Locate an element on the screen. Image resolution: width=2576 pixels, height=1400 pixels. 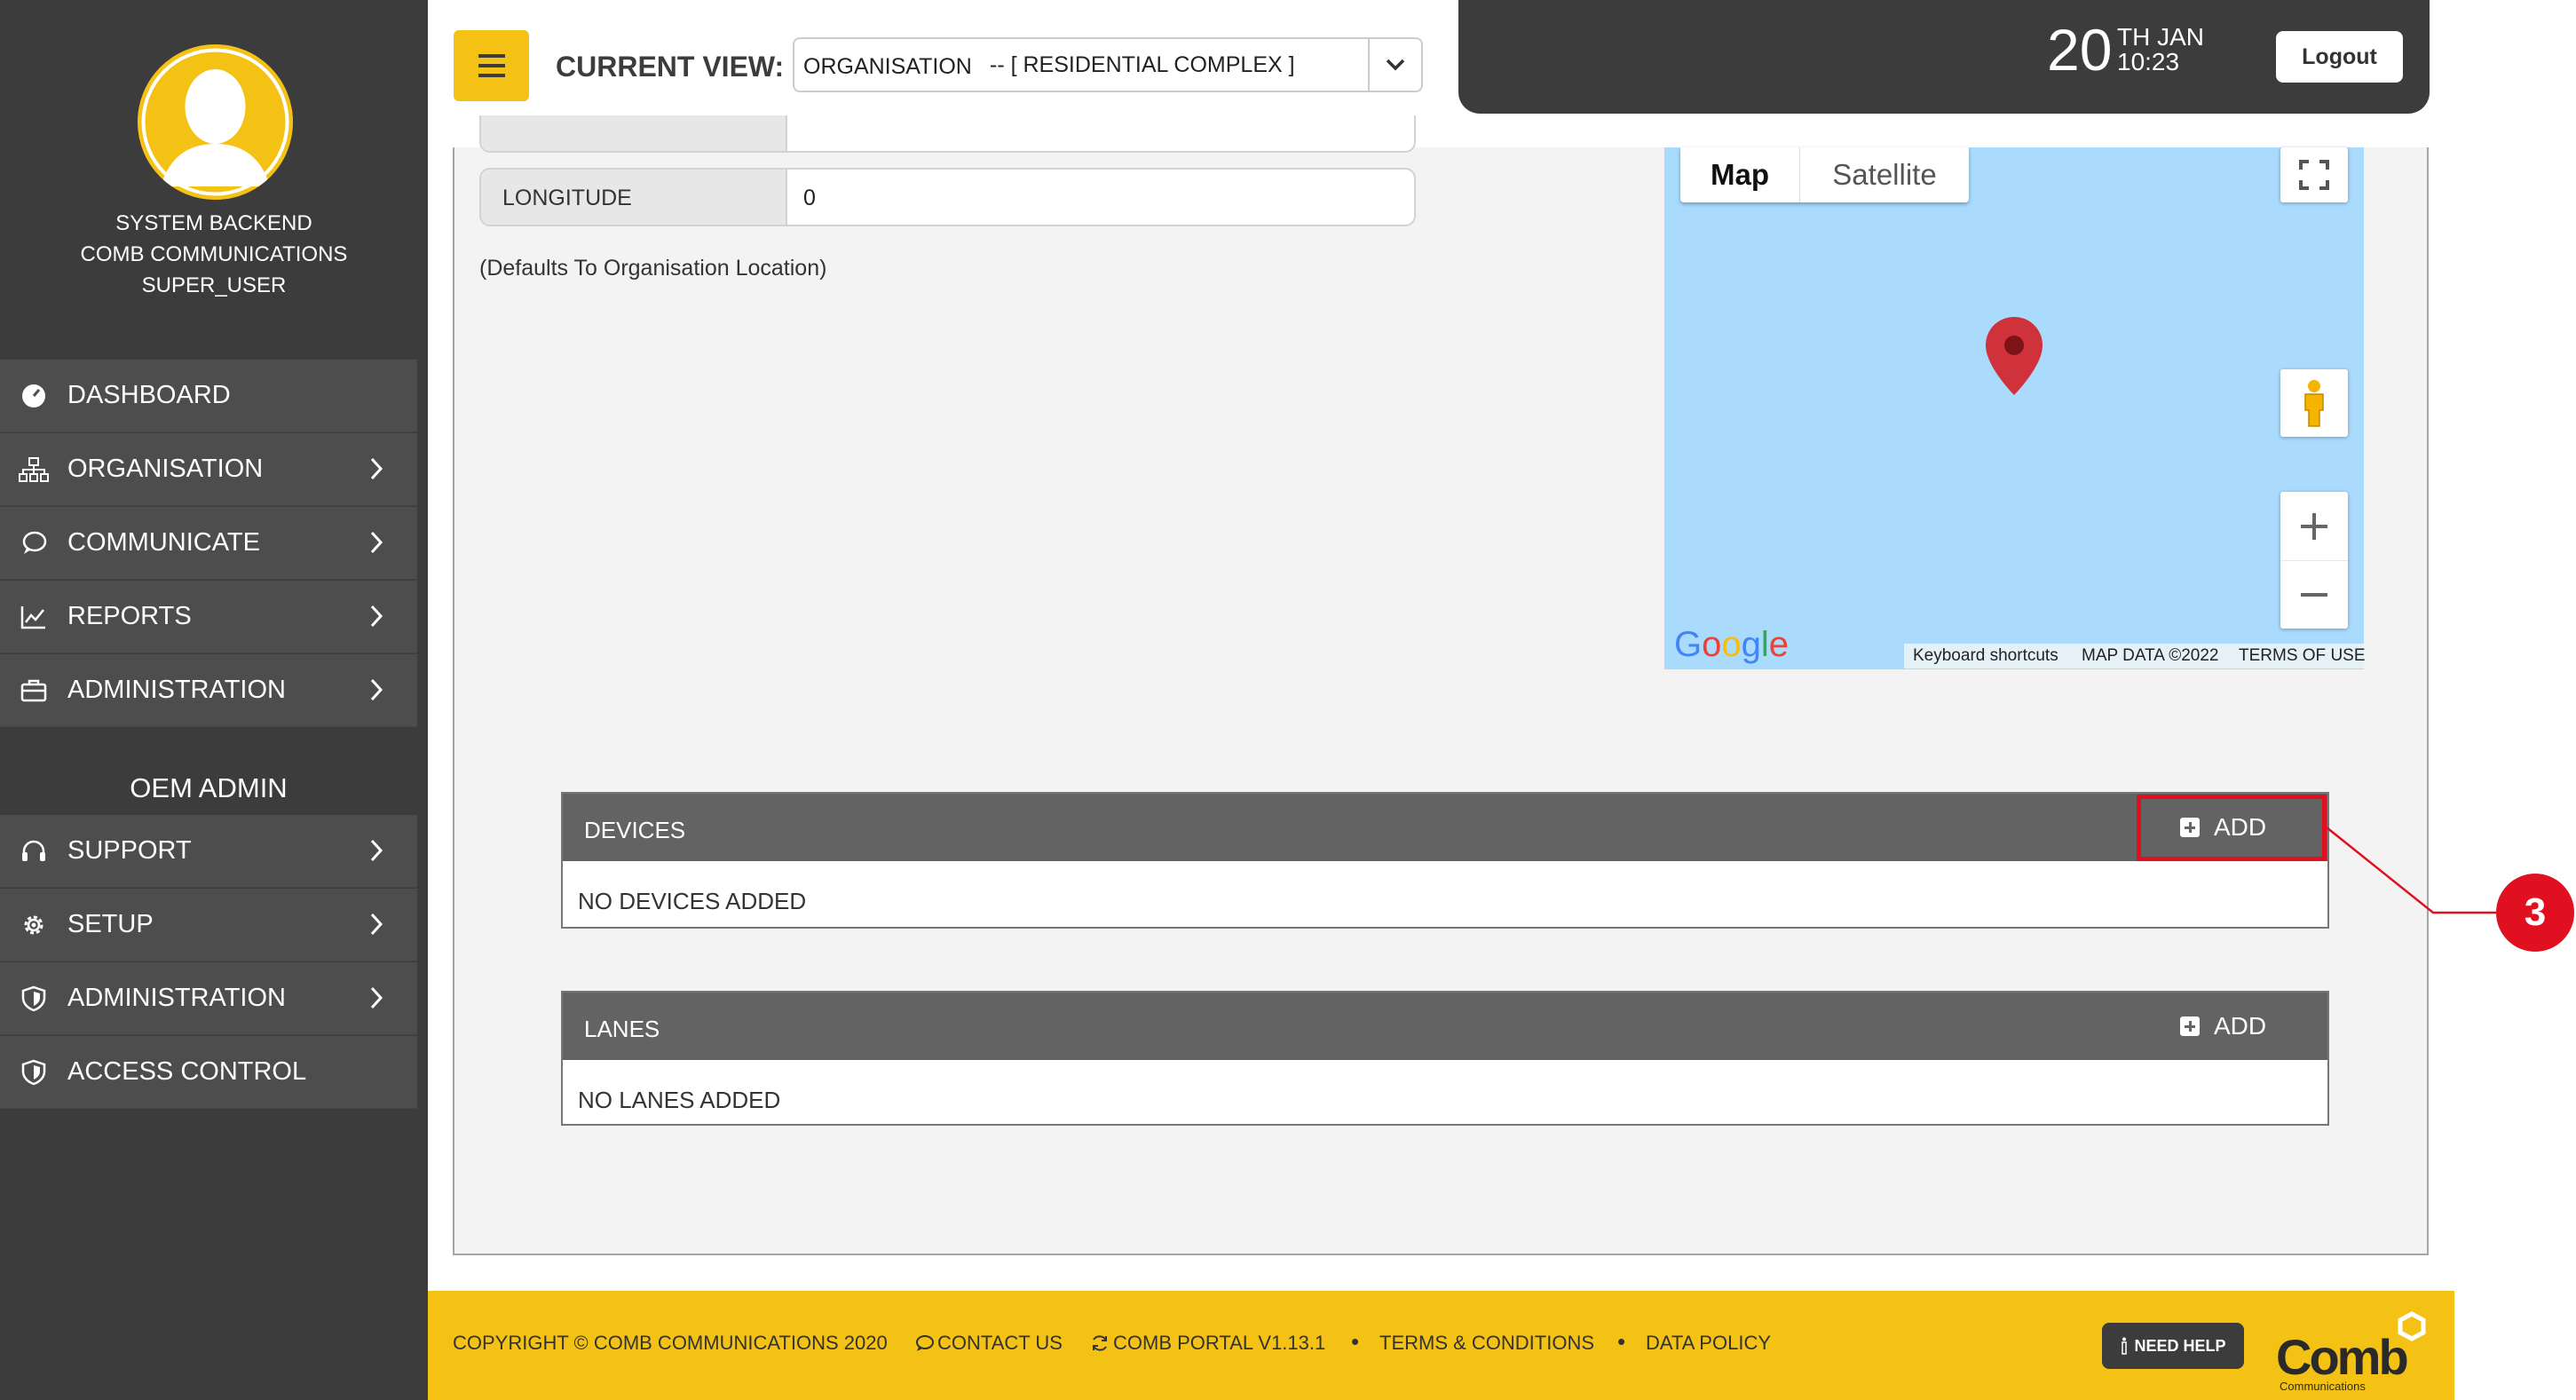
terms-of-use-link: TERMS OF USE is located at coordinates (2302, 656).